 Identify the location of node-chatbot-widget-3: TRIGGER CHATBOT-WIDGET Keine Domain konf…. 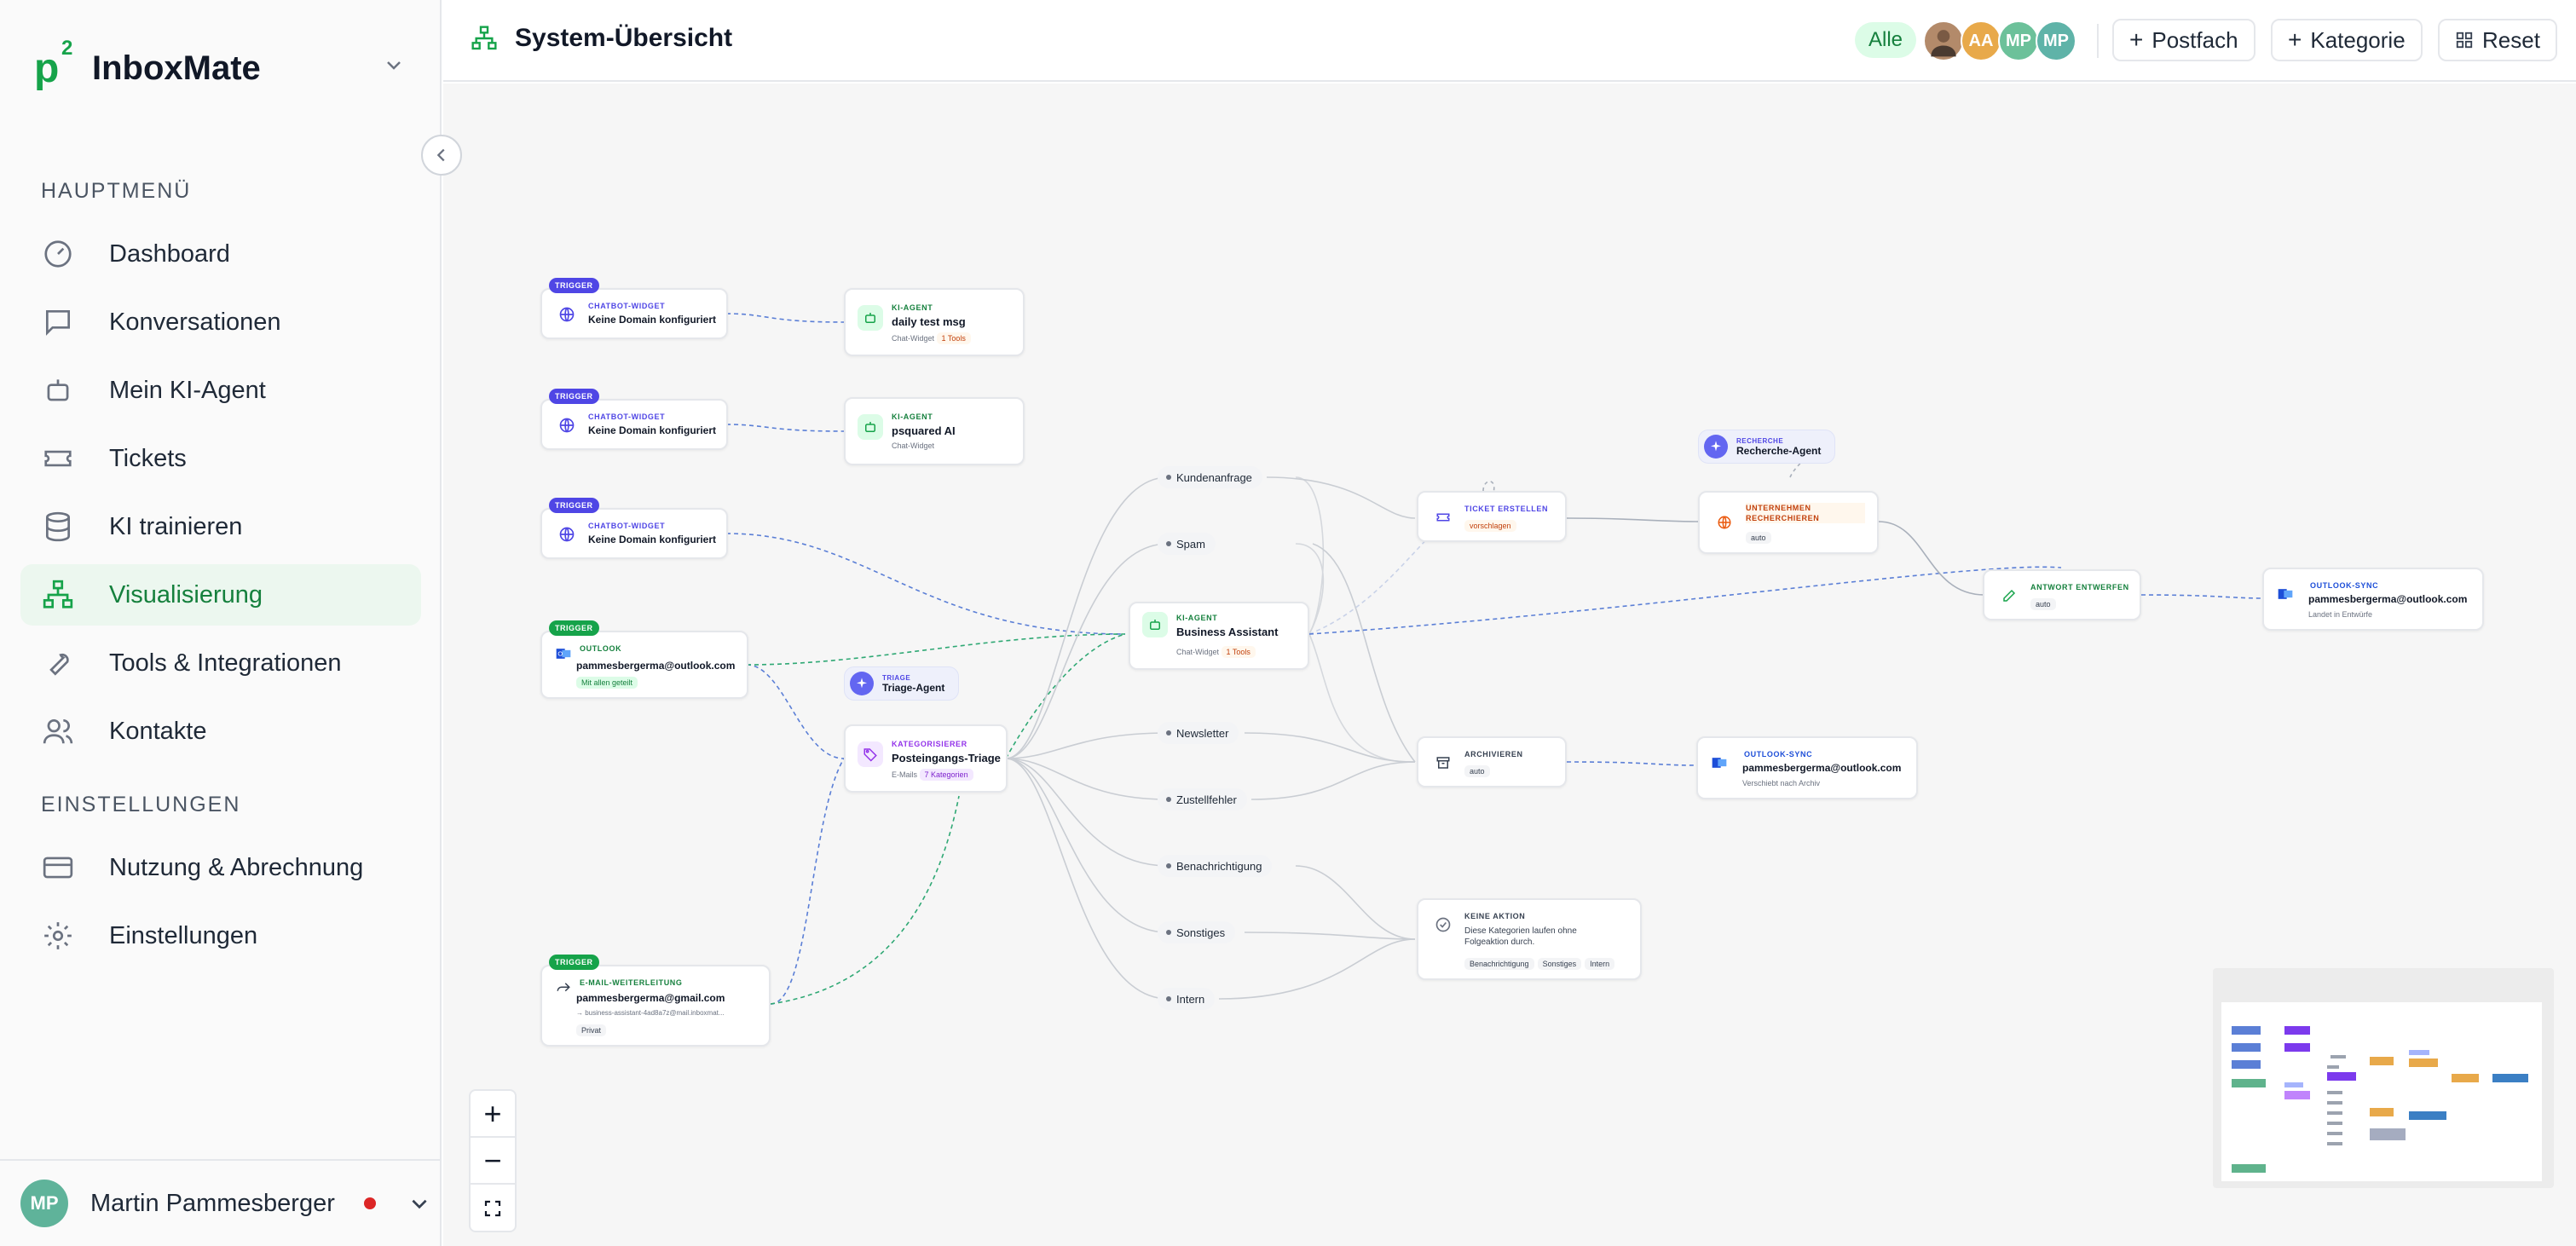
(634, 528).